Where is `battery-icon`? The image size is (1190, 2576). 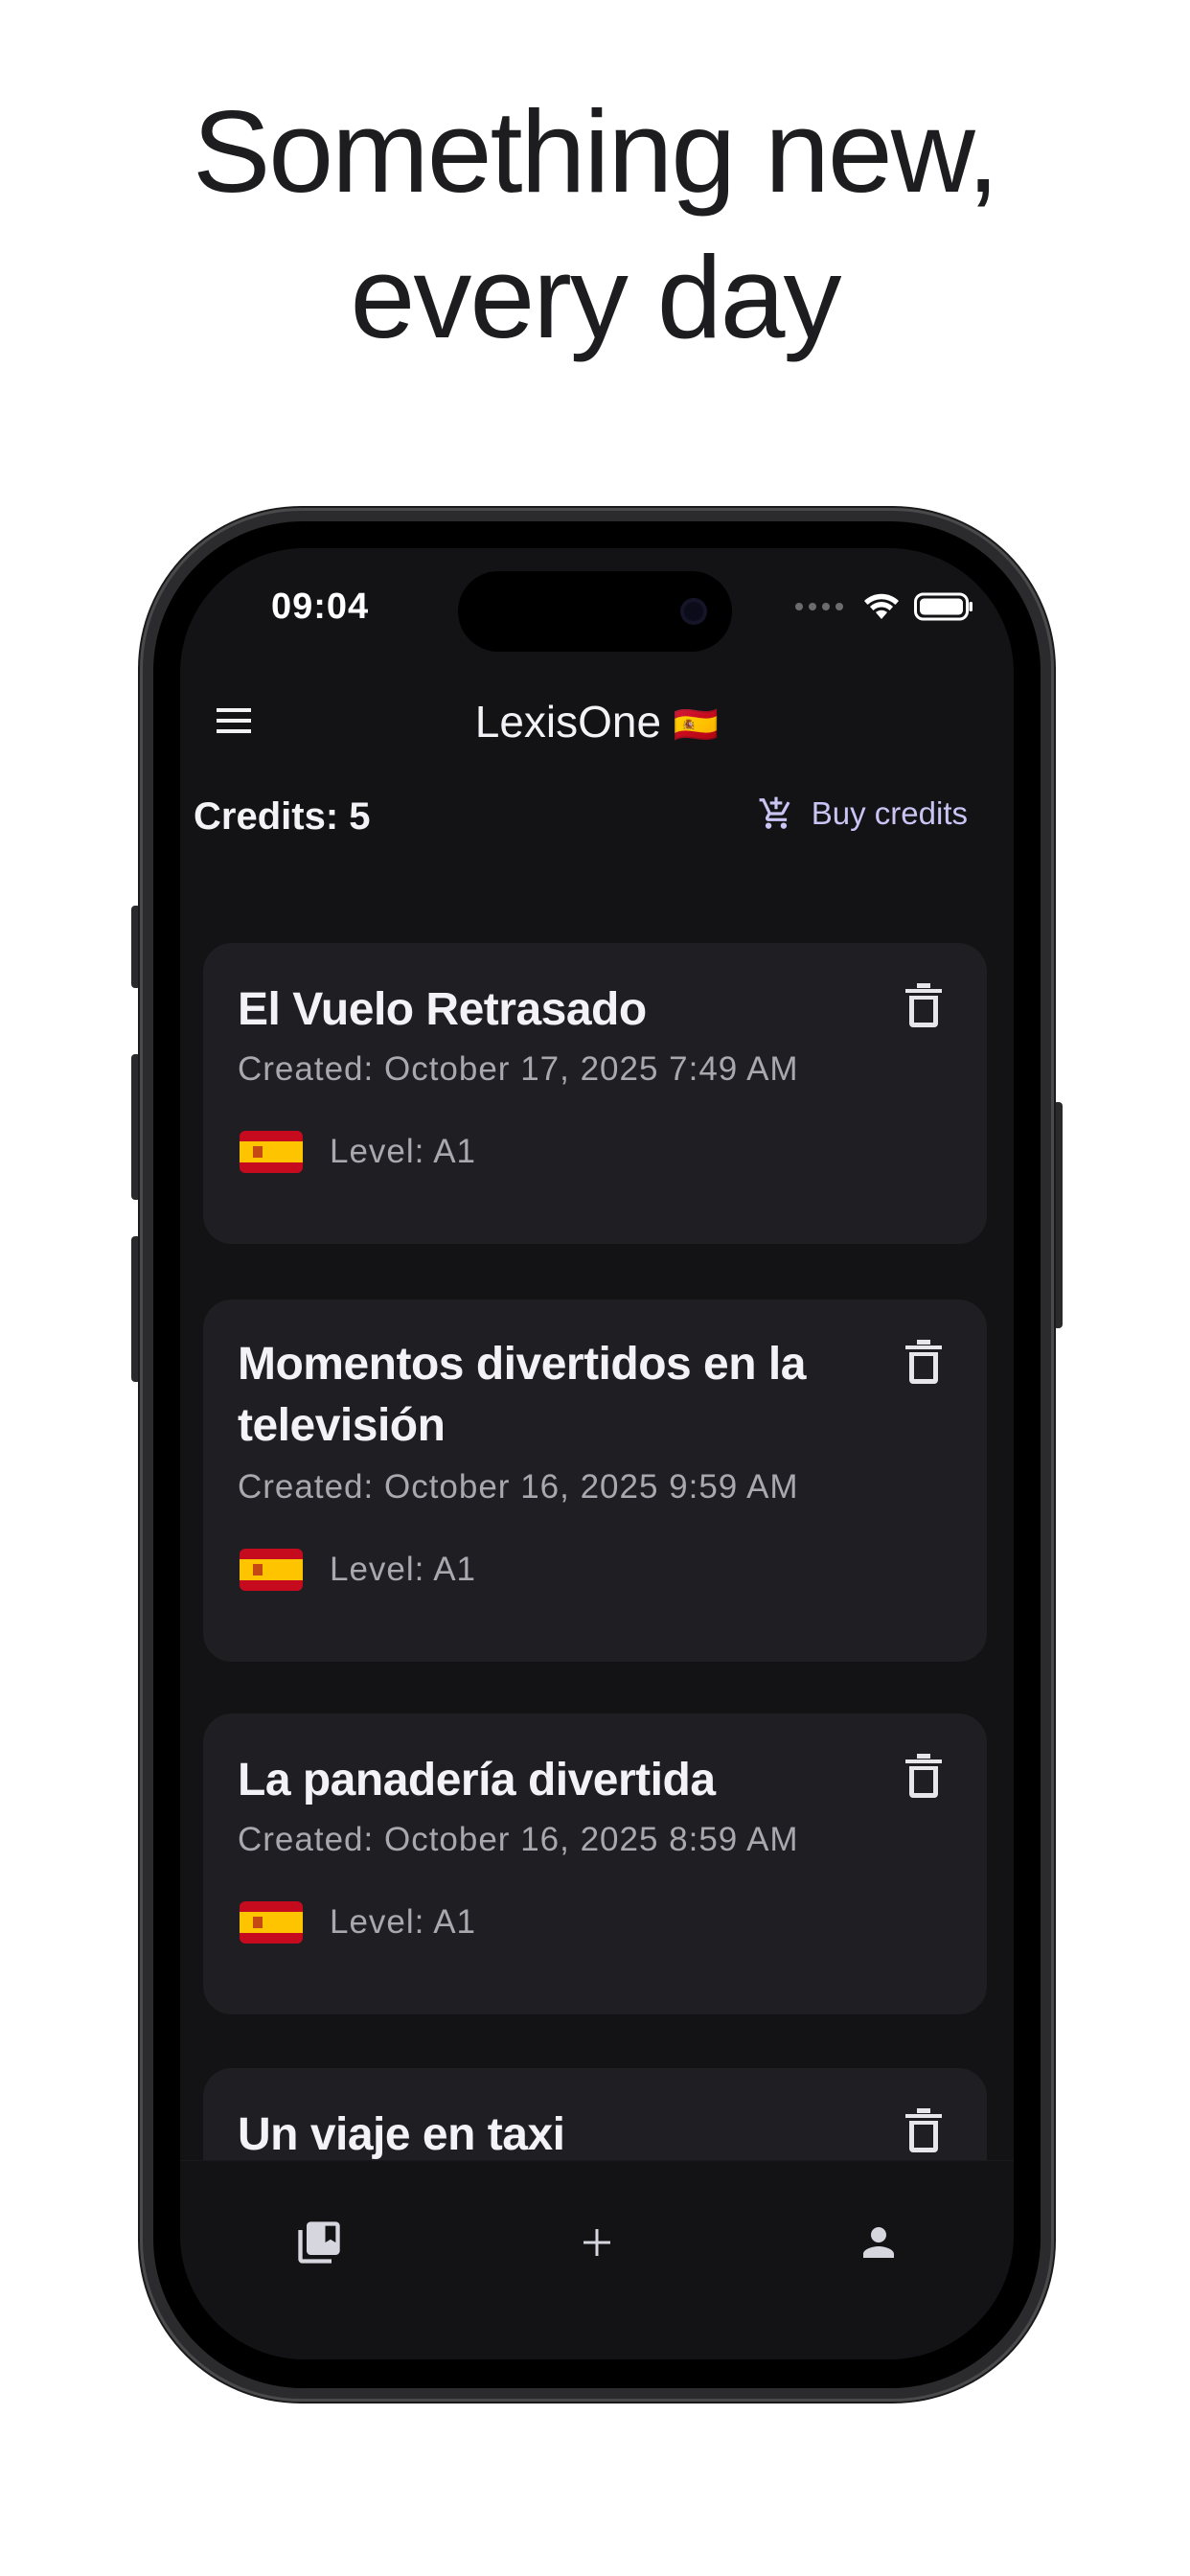
battery-icon is located at coordinates (944, 606).